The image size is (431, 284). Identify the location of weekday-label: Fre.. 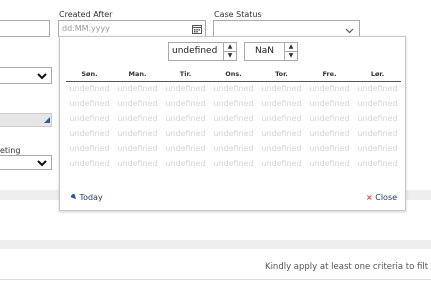
(329, 74).